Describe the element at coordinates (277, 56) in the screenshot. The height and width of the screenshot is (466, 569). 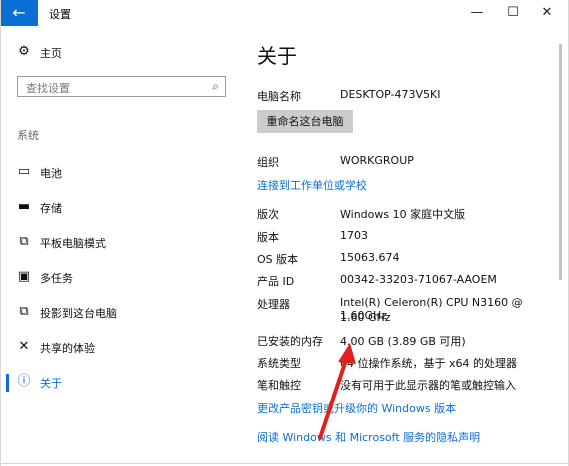
I see `page-title: 关于` at that location.